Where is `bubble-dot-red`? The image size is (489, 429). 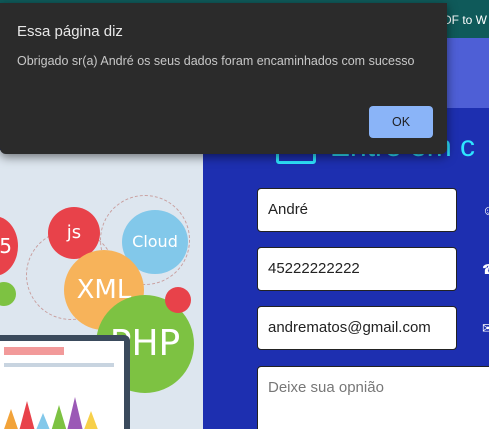
bubble-dot-red is located at coordinates (178, 300).